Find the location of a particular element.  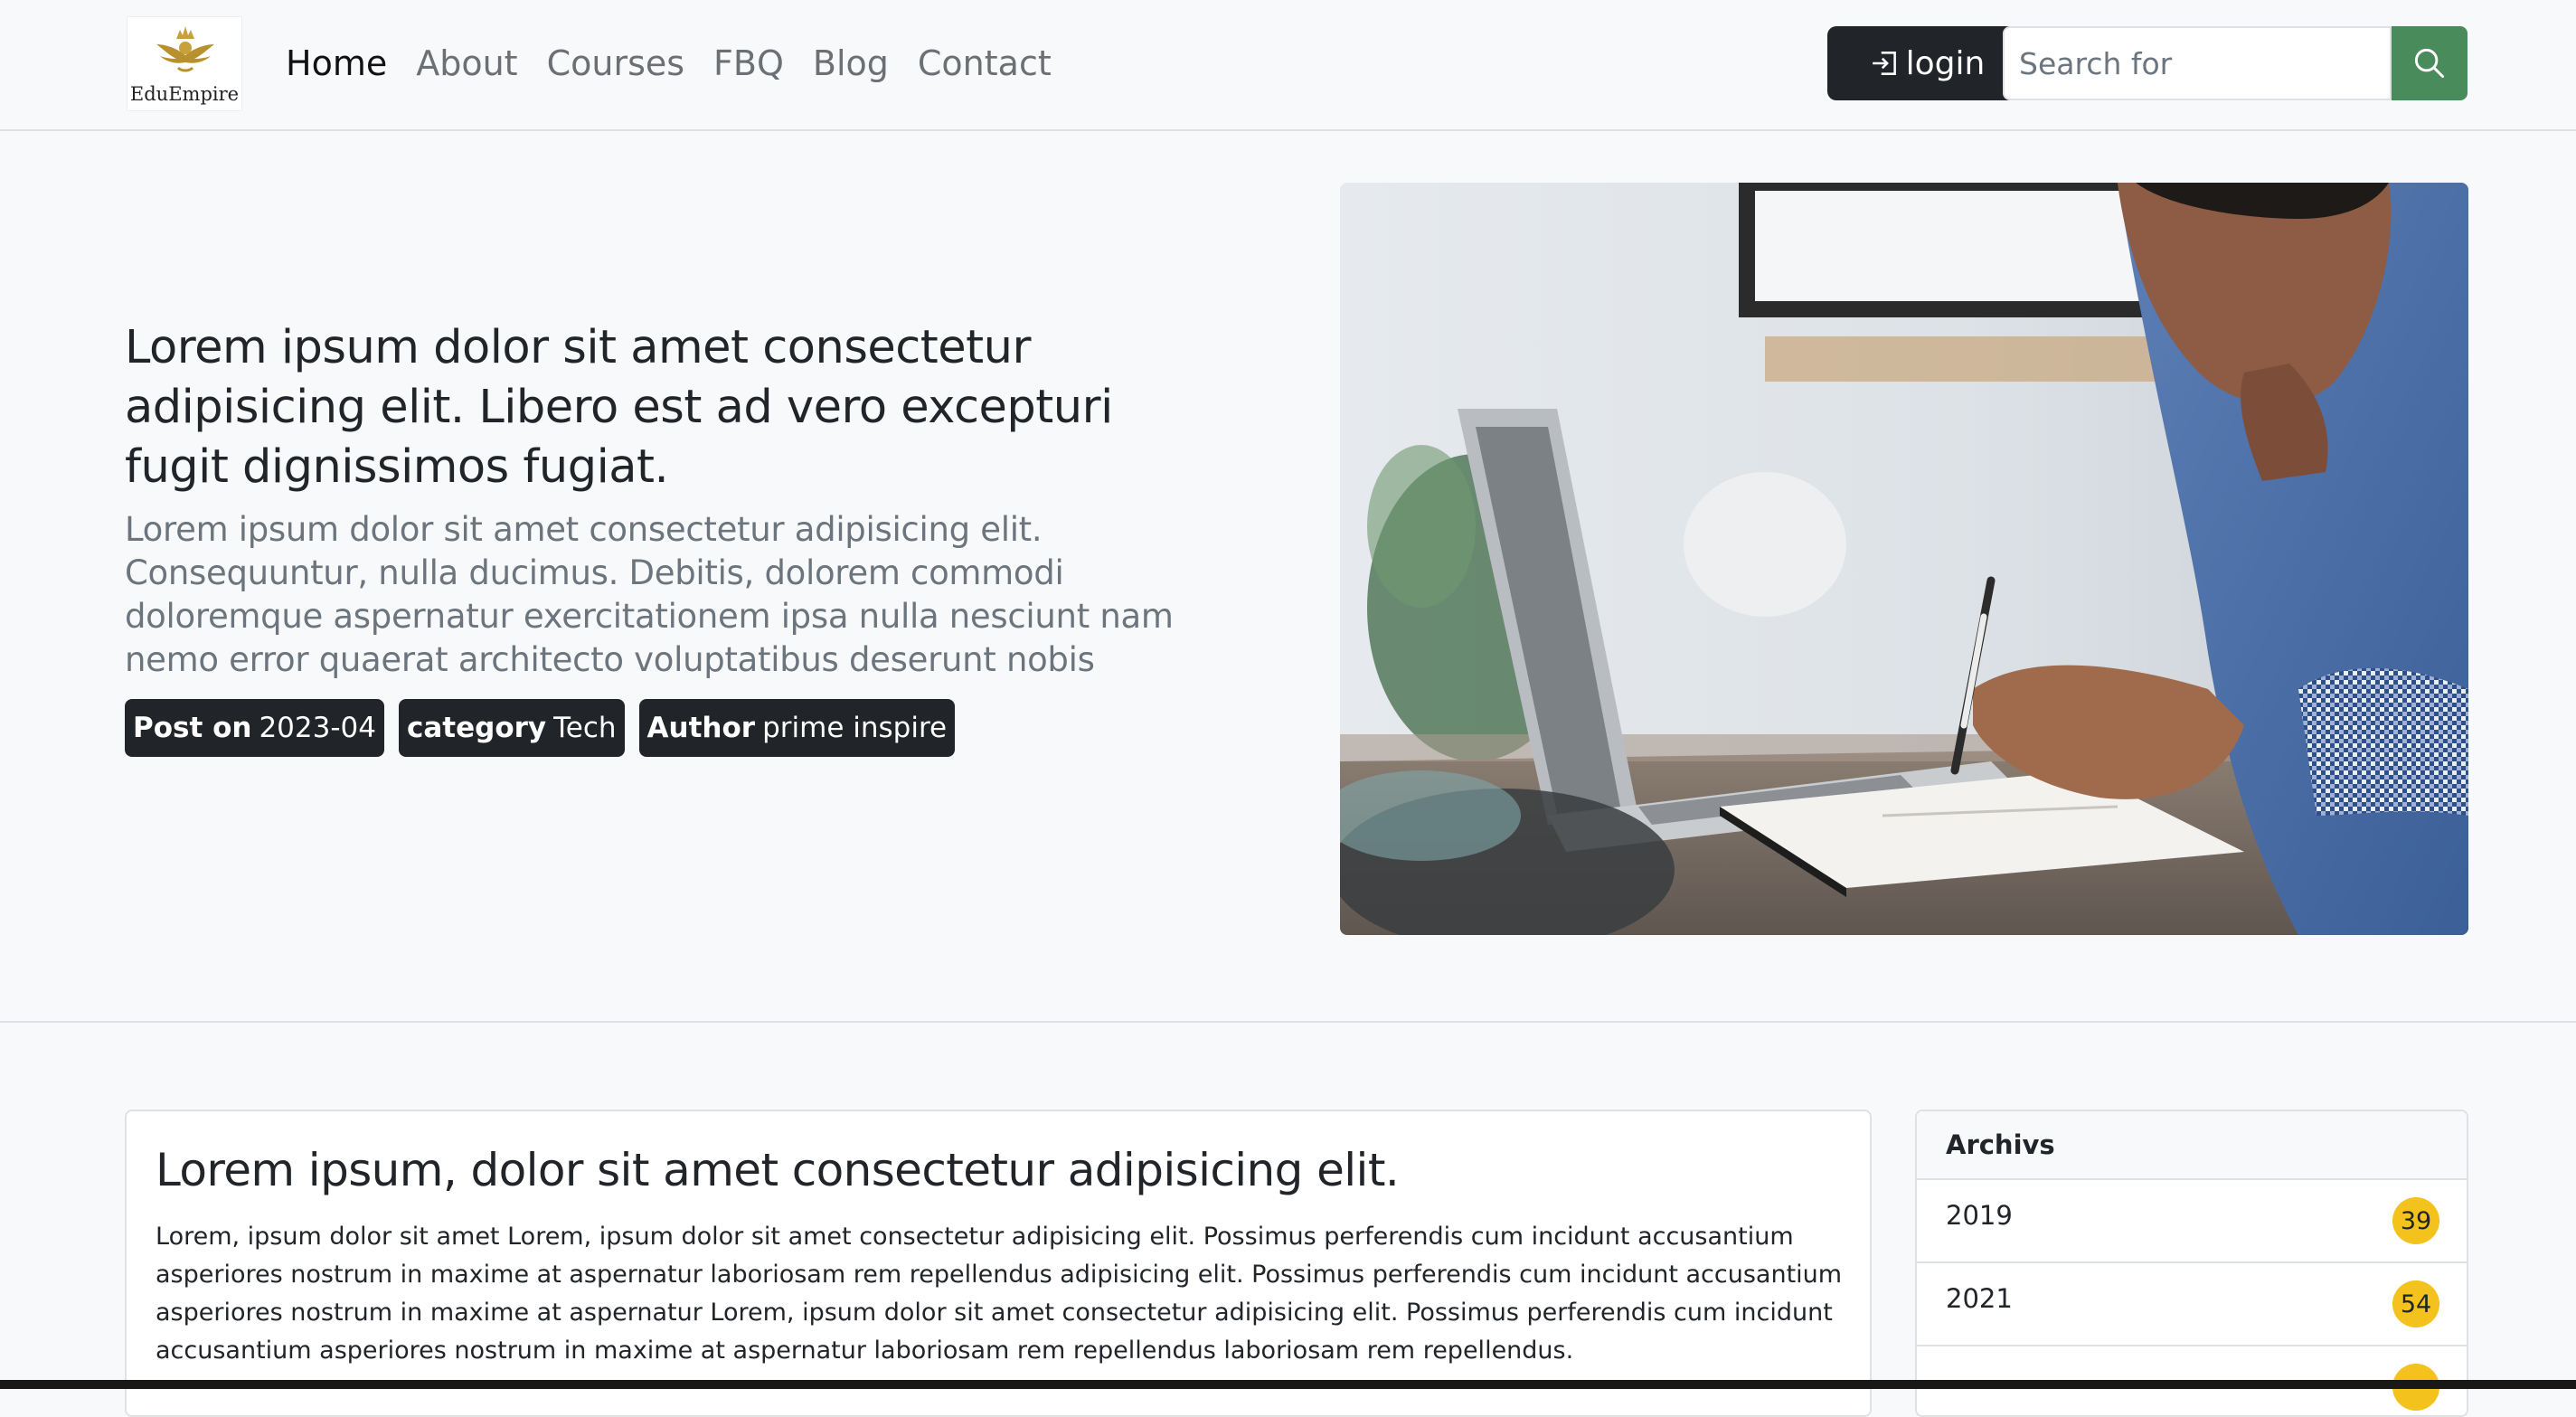

badge-category: category Tech is located at coordinates (512, 728).